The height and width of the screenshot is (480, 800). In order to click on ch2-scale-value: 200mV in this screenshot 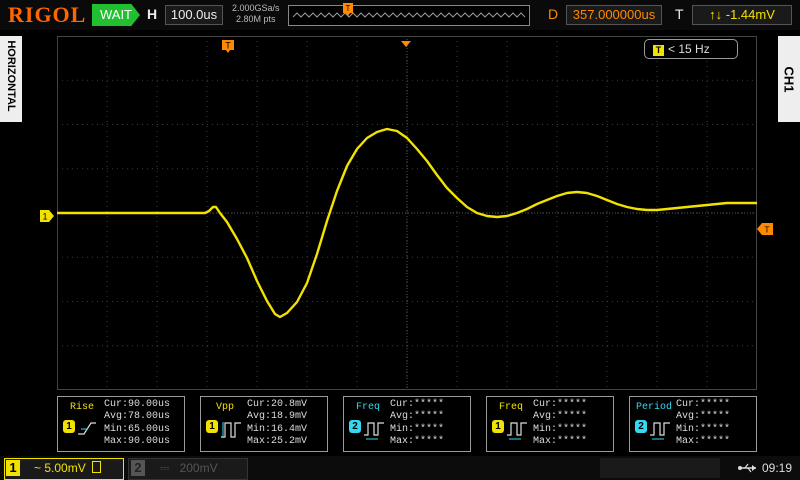, I will do `click(198, 468)`.